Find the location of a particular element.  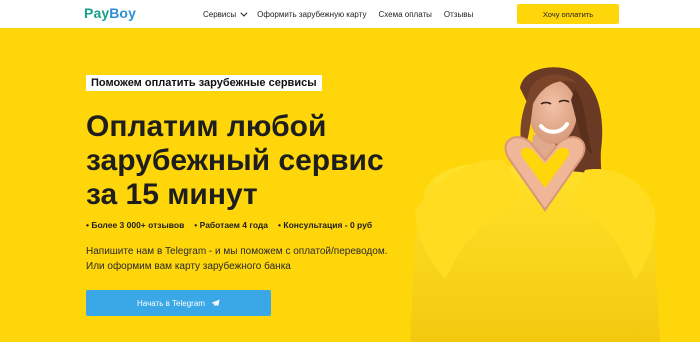

nav-services-label: Сервисы is located at coordinates (220, 14).